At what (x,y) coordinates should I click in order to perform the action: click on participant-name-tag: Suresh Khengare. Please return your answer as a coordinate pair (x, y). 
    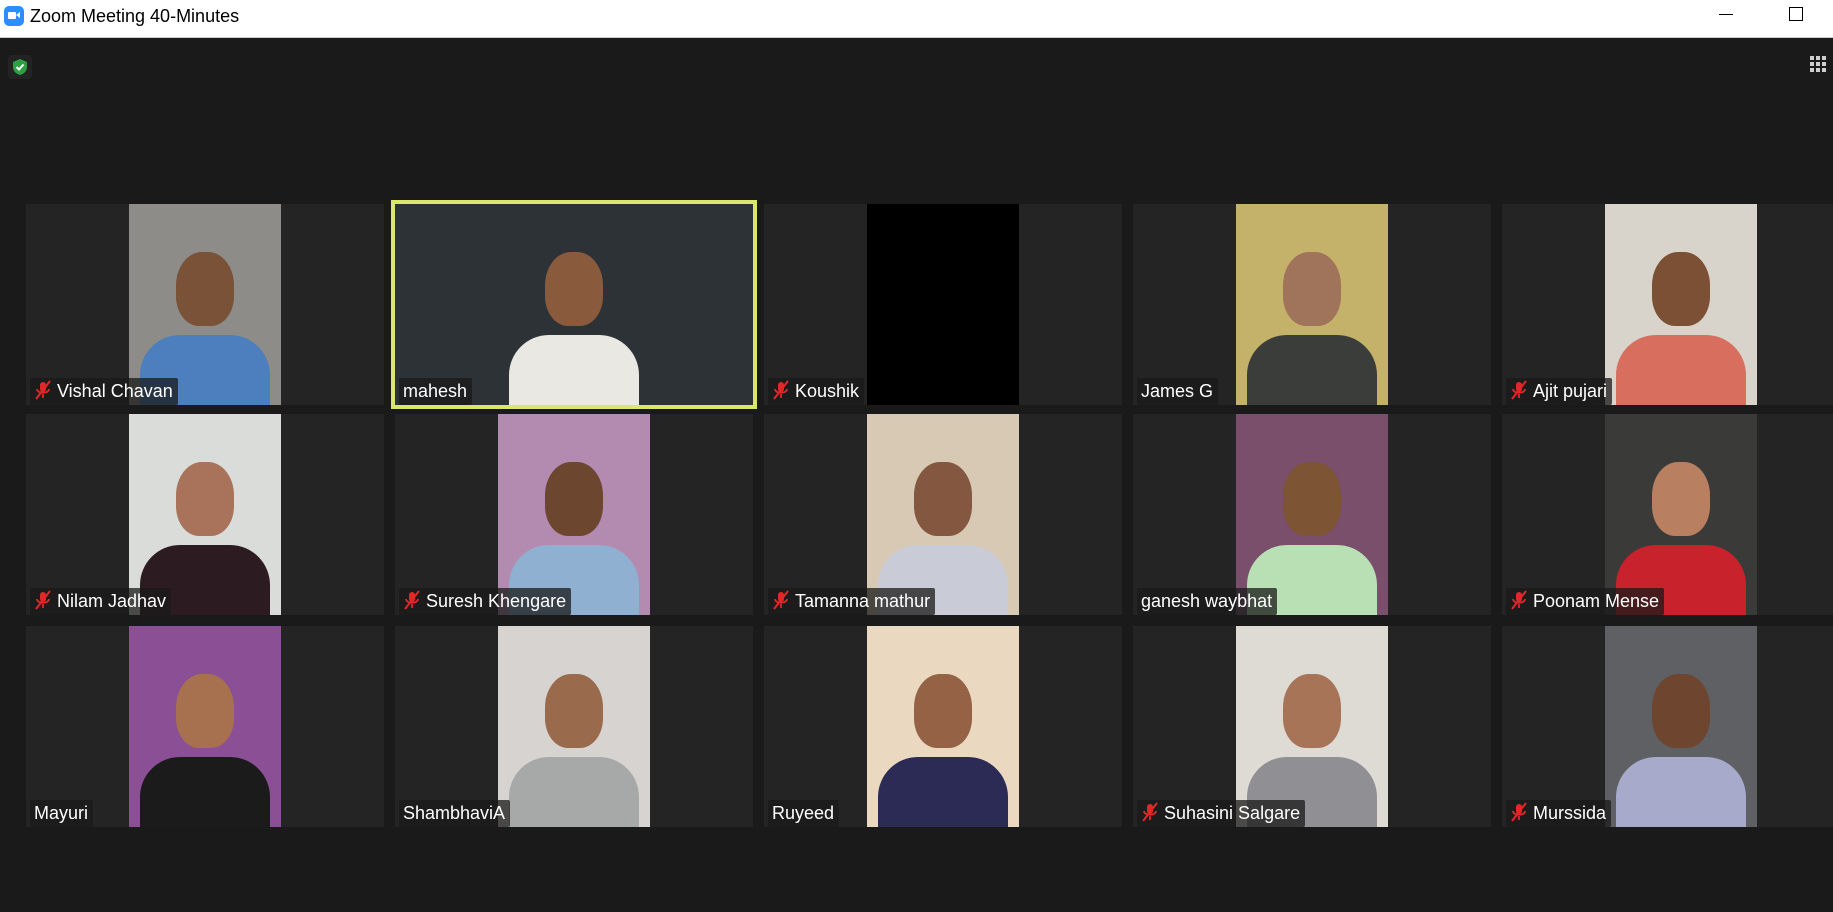
    Looking at the image, I should click on (485, 601).